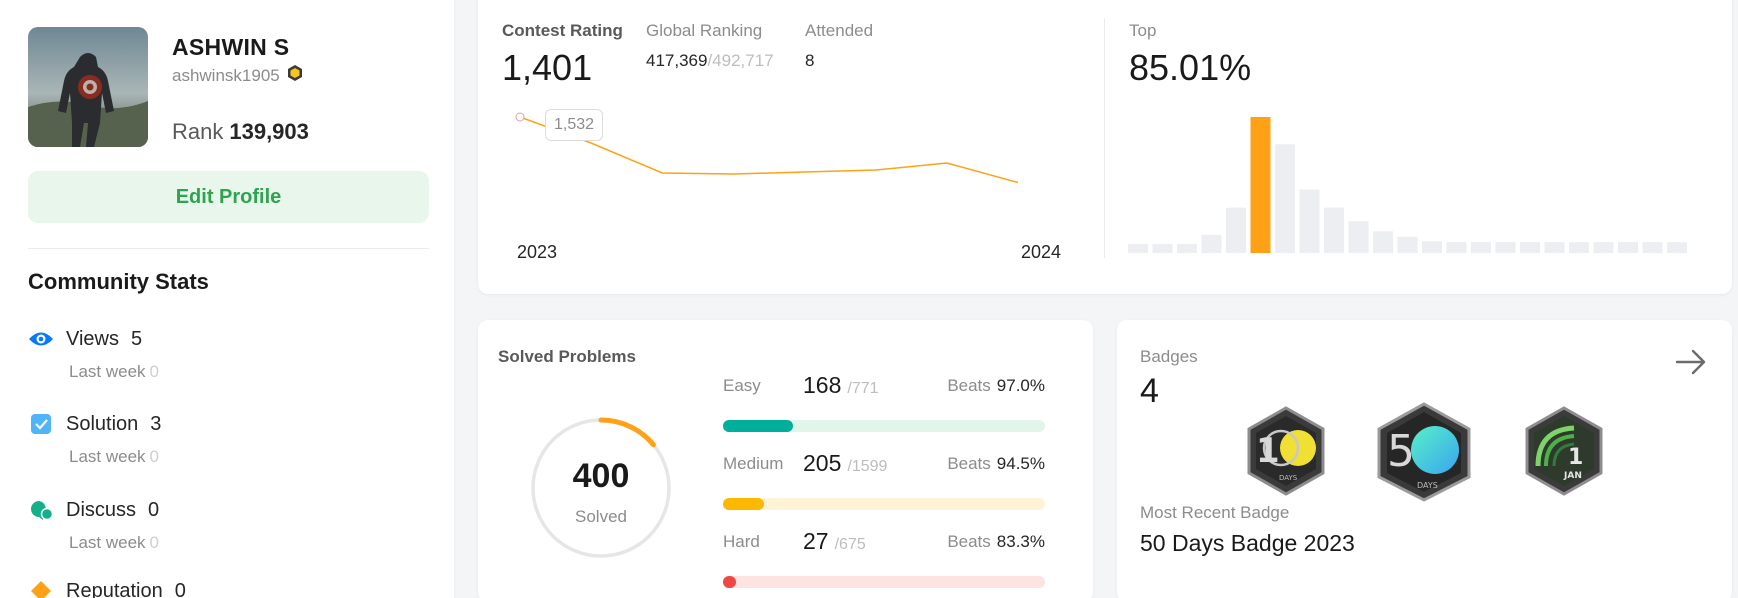  I want to click on badges-count: 4, so click(1149, 391).